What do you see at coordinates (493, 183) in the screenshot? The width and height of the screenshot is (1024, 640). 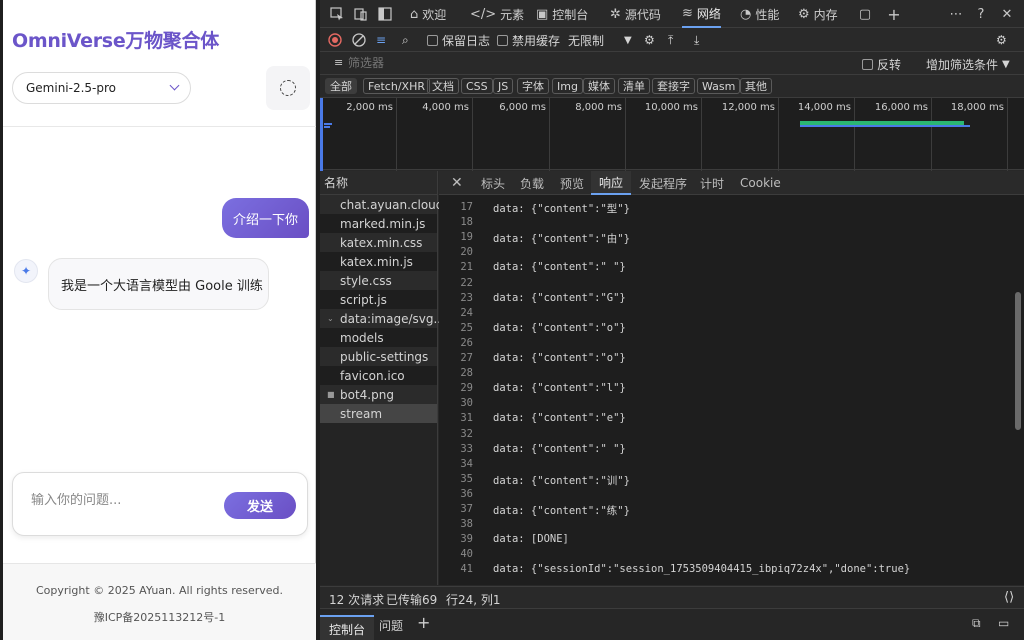 I see `tab-headers: 标头` at bounding box center [493, 183].